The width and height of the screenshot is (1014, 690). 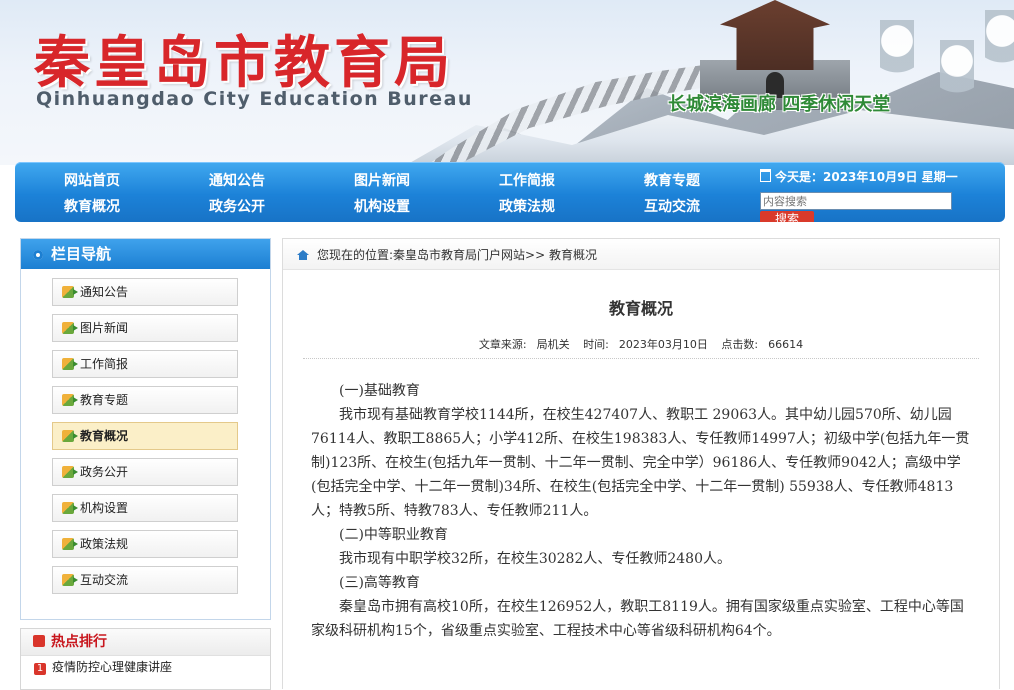 I want to click on hits-value: 66614, so click(x=786, y=344).